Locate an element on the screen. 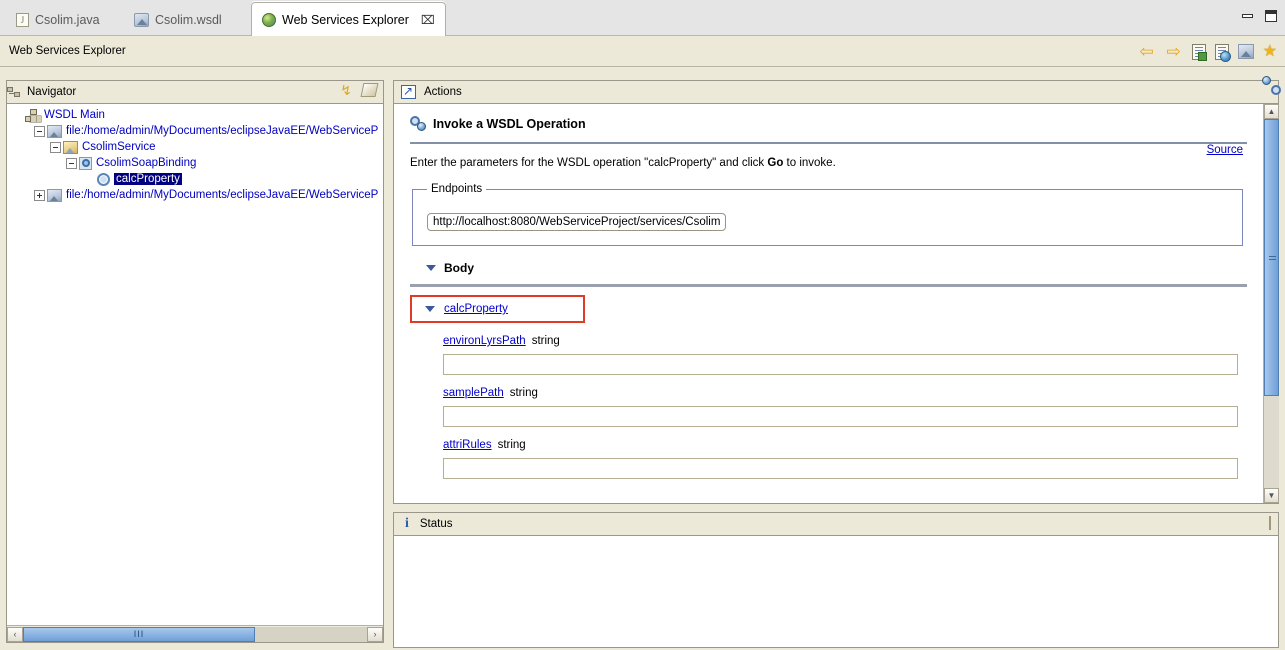 The image size is (1285, 650). tab-web-services-explorer: Web Services Explorer ⌧ is located at coordinates (348, 19).